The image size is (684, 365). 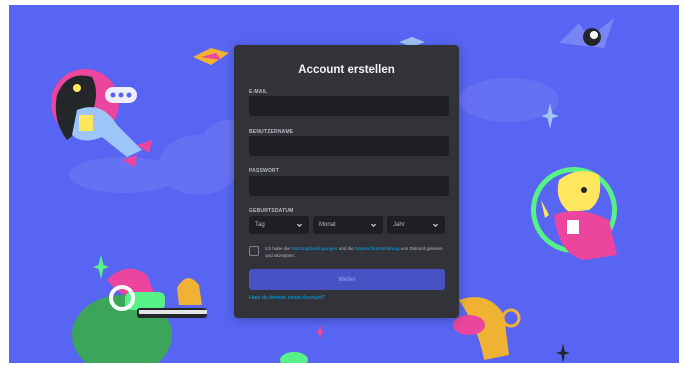 I want to click on month-select: Monat, so click(x=348, y=225).